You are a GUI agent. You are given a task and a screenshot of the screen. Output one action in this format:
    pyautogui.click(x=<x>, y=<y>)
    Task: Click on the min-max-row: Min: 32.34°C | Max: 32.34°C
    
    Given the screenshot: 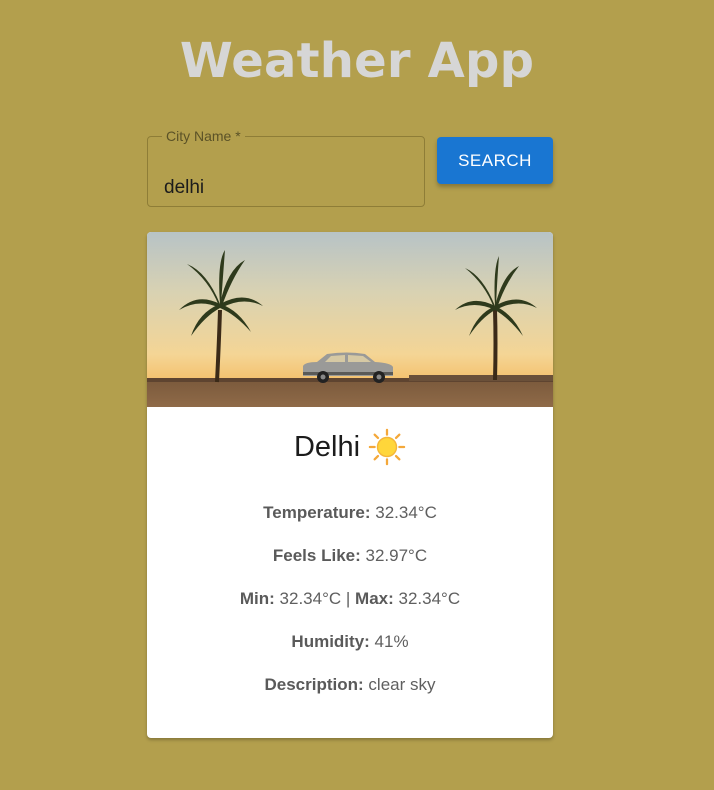 What is the action you would take?
    pyautogui.click(x=350, y=599)
    